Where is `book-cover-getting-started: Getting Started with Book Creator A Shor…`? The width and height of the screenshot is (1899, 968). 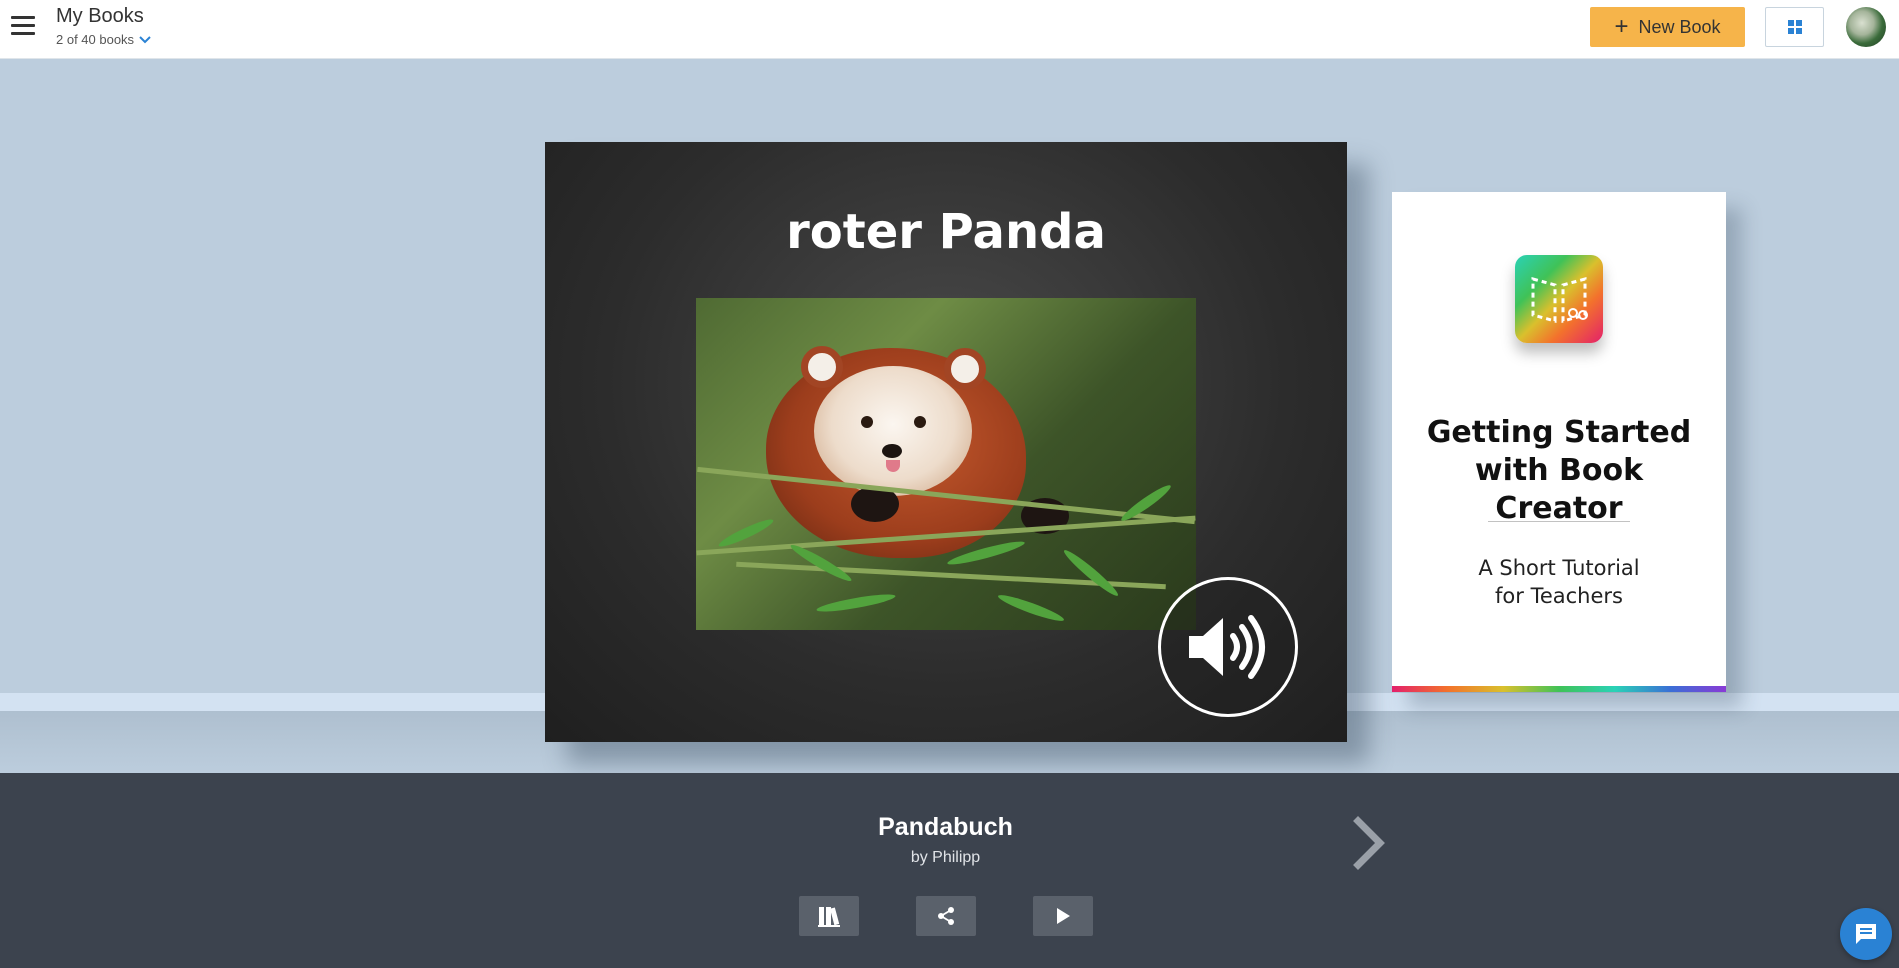 book-cover-getting-started: Getting Started with Book Creator A Shor… is located at coordinates (1559, 442).